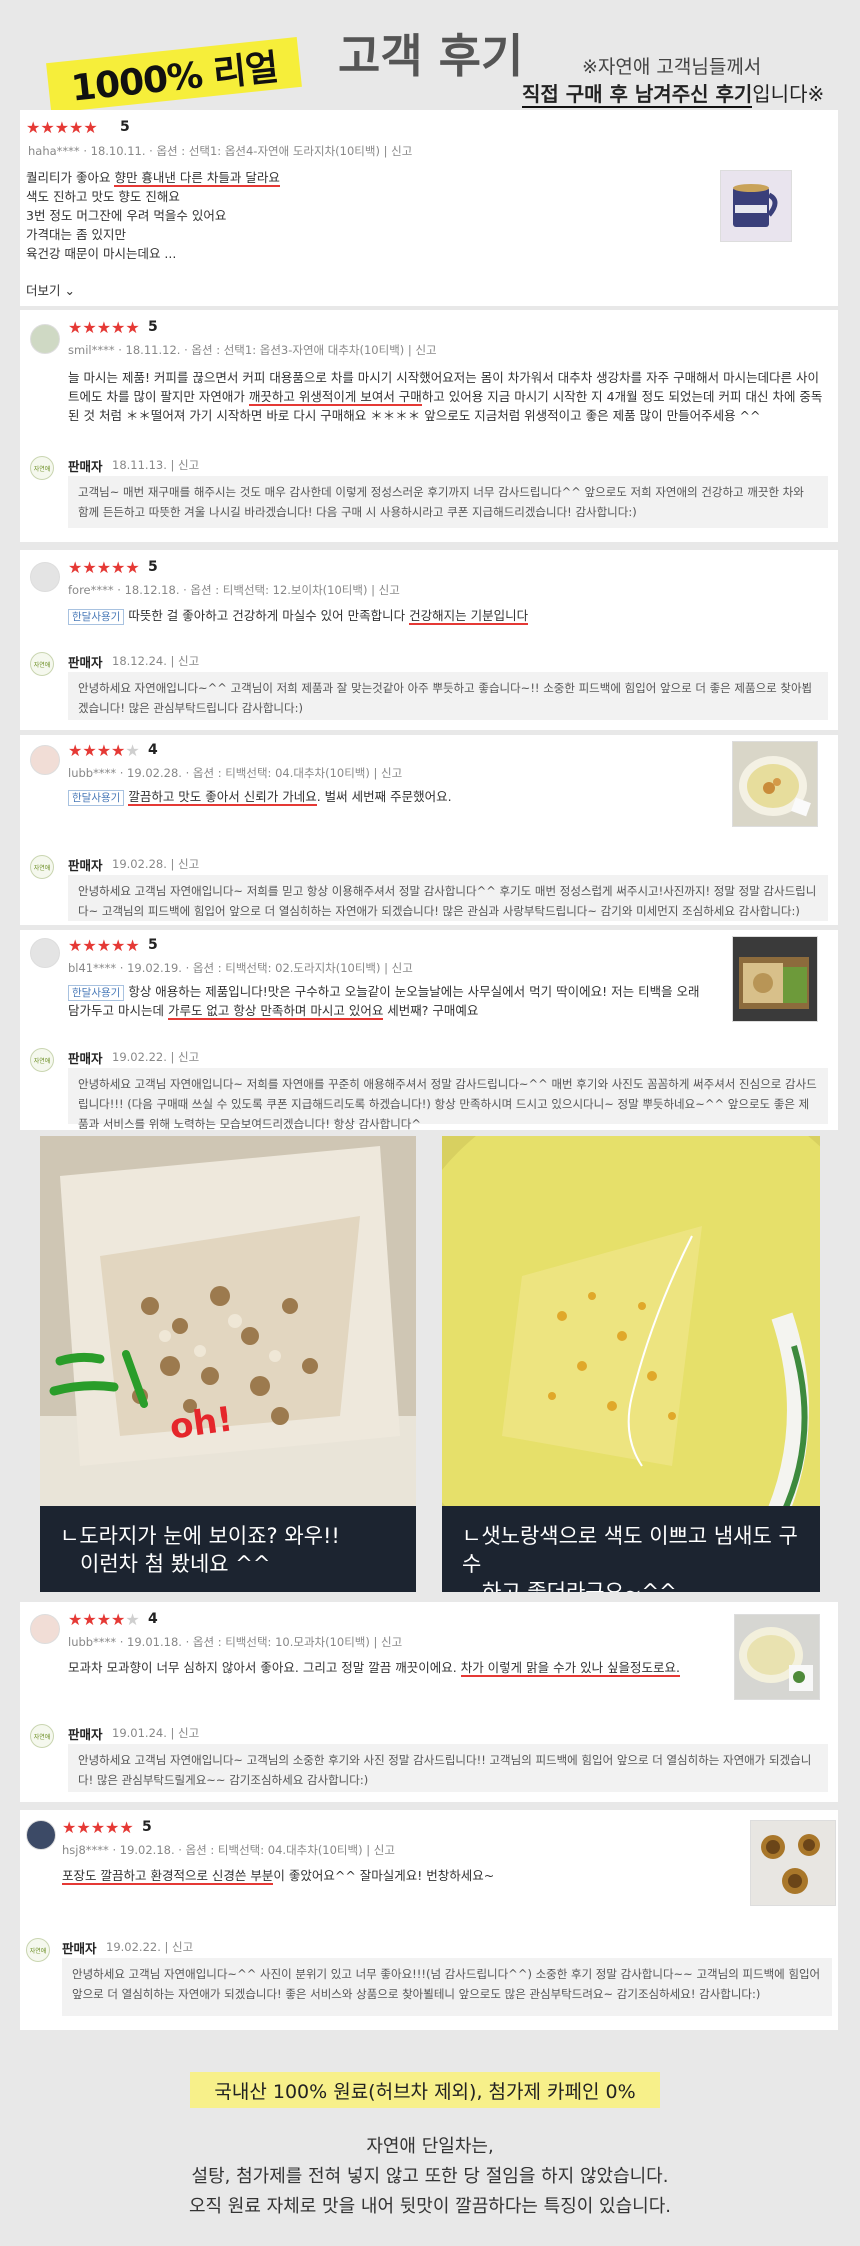 Image resolution: width=860 pixels, height=2246 pixels. I want to click on review-text-b: 이 좋았어요^^ 잘마실게요! 번창하세요~, so click(384, 1875).